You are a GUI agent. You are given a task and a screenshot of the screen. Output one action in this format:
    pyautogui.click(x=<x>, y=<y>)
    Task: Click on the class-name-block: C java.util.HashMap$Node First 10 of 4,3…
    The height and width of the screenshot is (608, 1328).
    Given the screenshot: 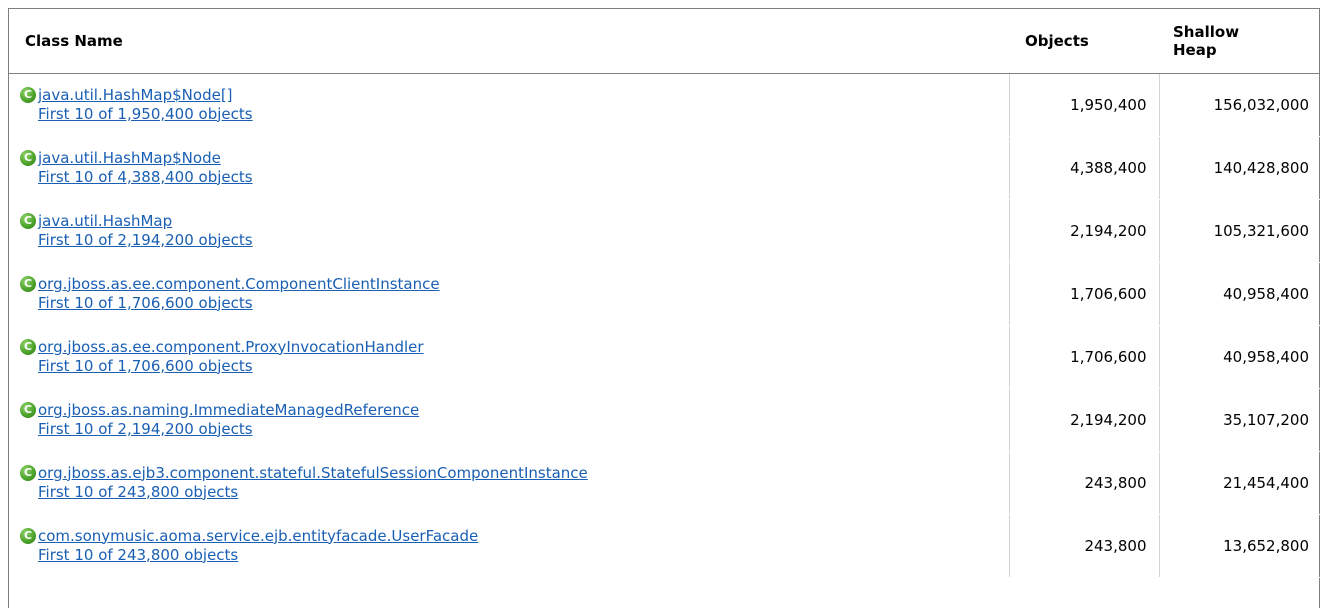 What is the action you would take?
    pyautogui.click(x=514, y=168)
    